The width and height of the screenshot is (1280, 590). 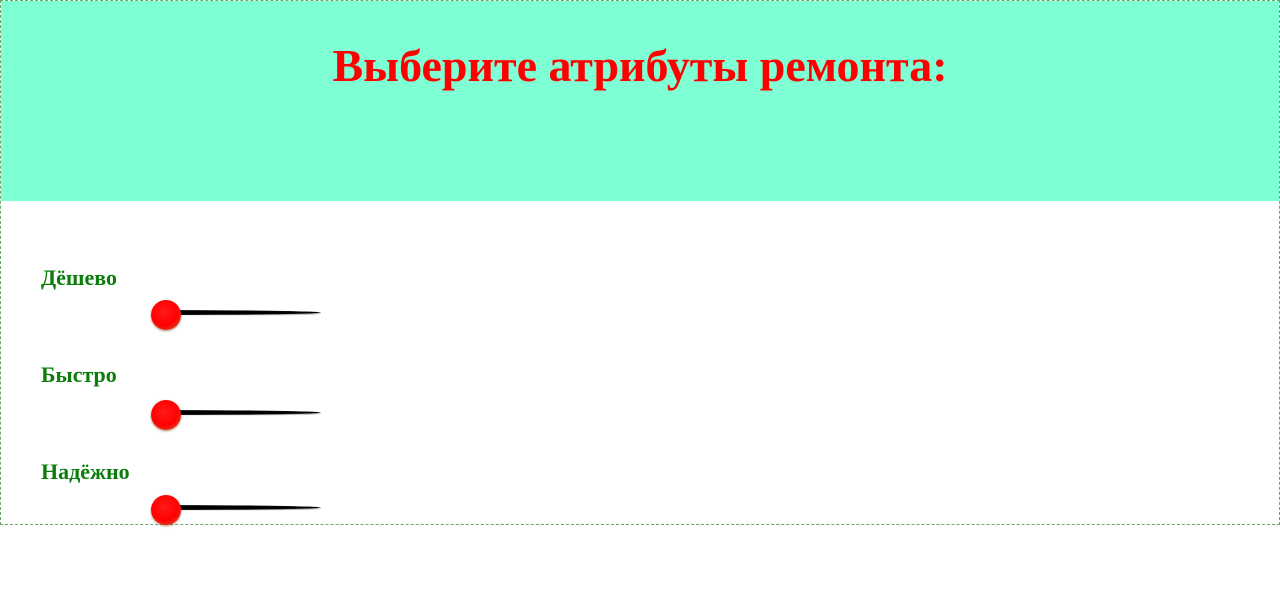 I want to click on slider-reliable, so click(x=236, y=510).